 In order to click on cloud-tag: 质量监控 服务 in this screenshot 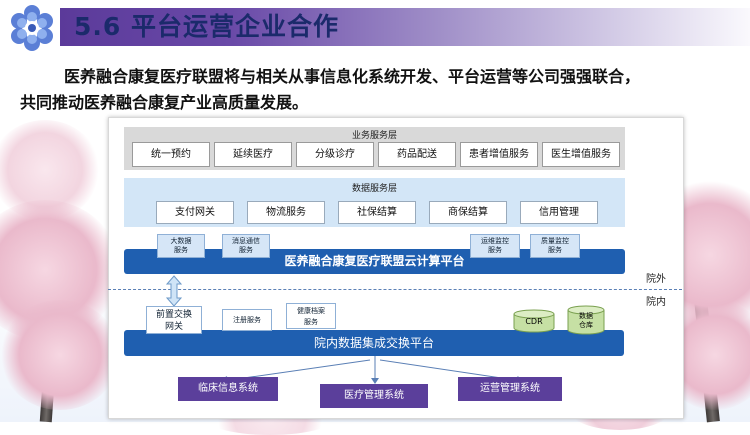, I will do `click(555, 246)`.